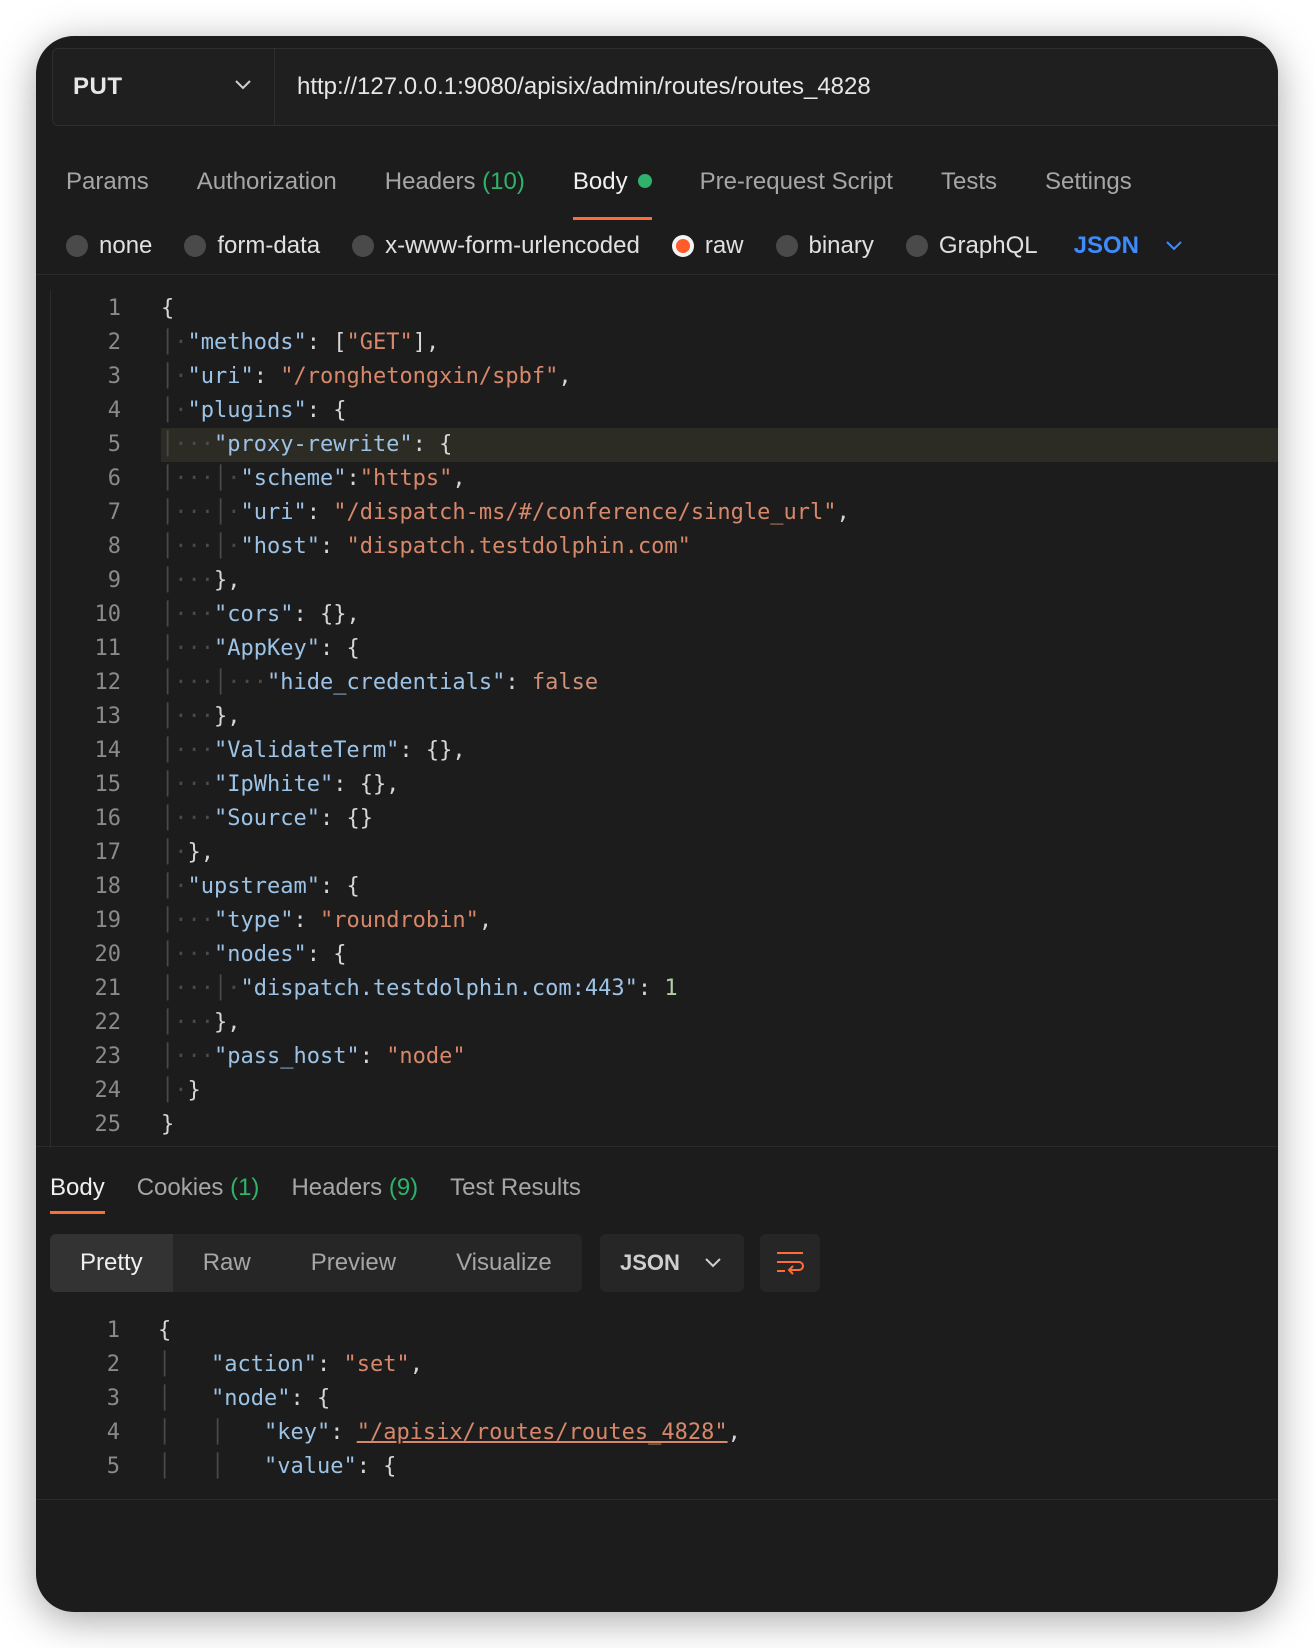  What do you see at coordinates (1128, 246) in the screenshot?
I see `body-format-select: JSON` at bounding box center [1128, 246].